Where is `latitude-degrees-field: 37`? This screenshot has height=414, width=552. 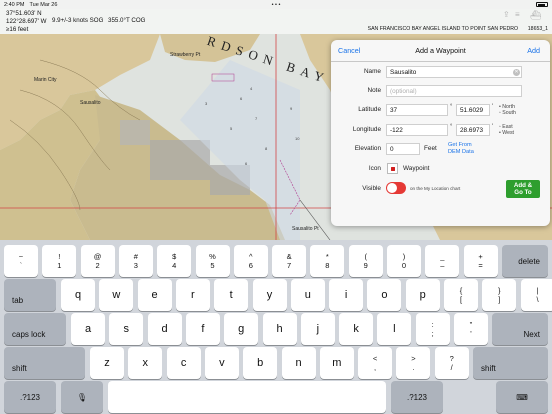 latitude-degrees-field: 37 is located at coordinates (417, 110).